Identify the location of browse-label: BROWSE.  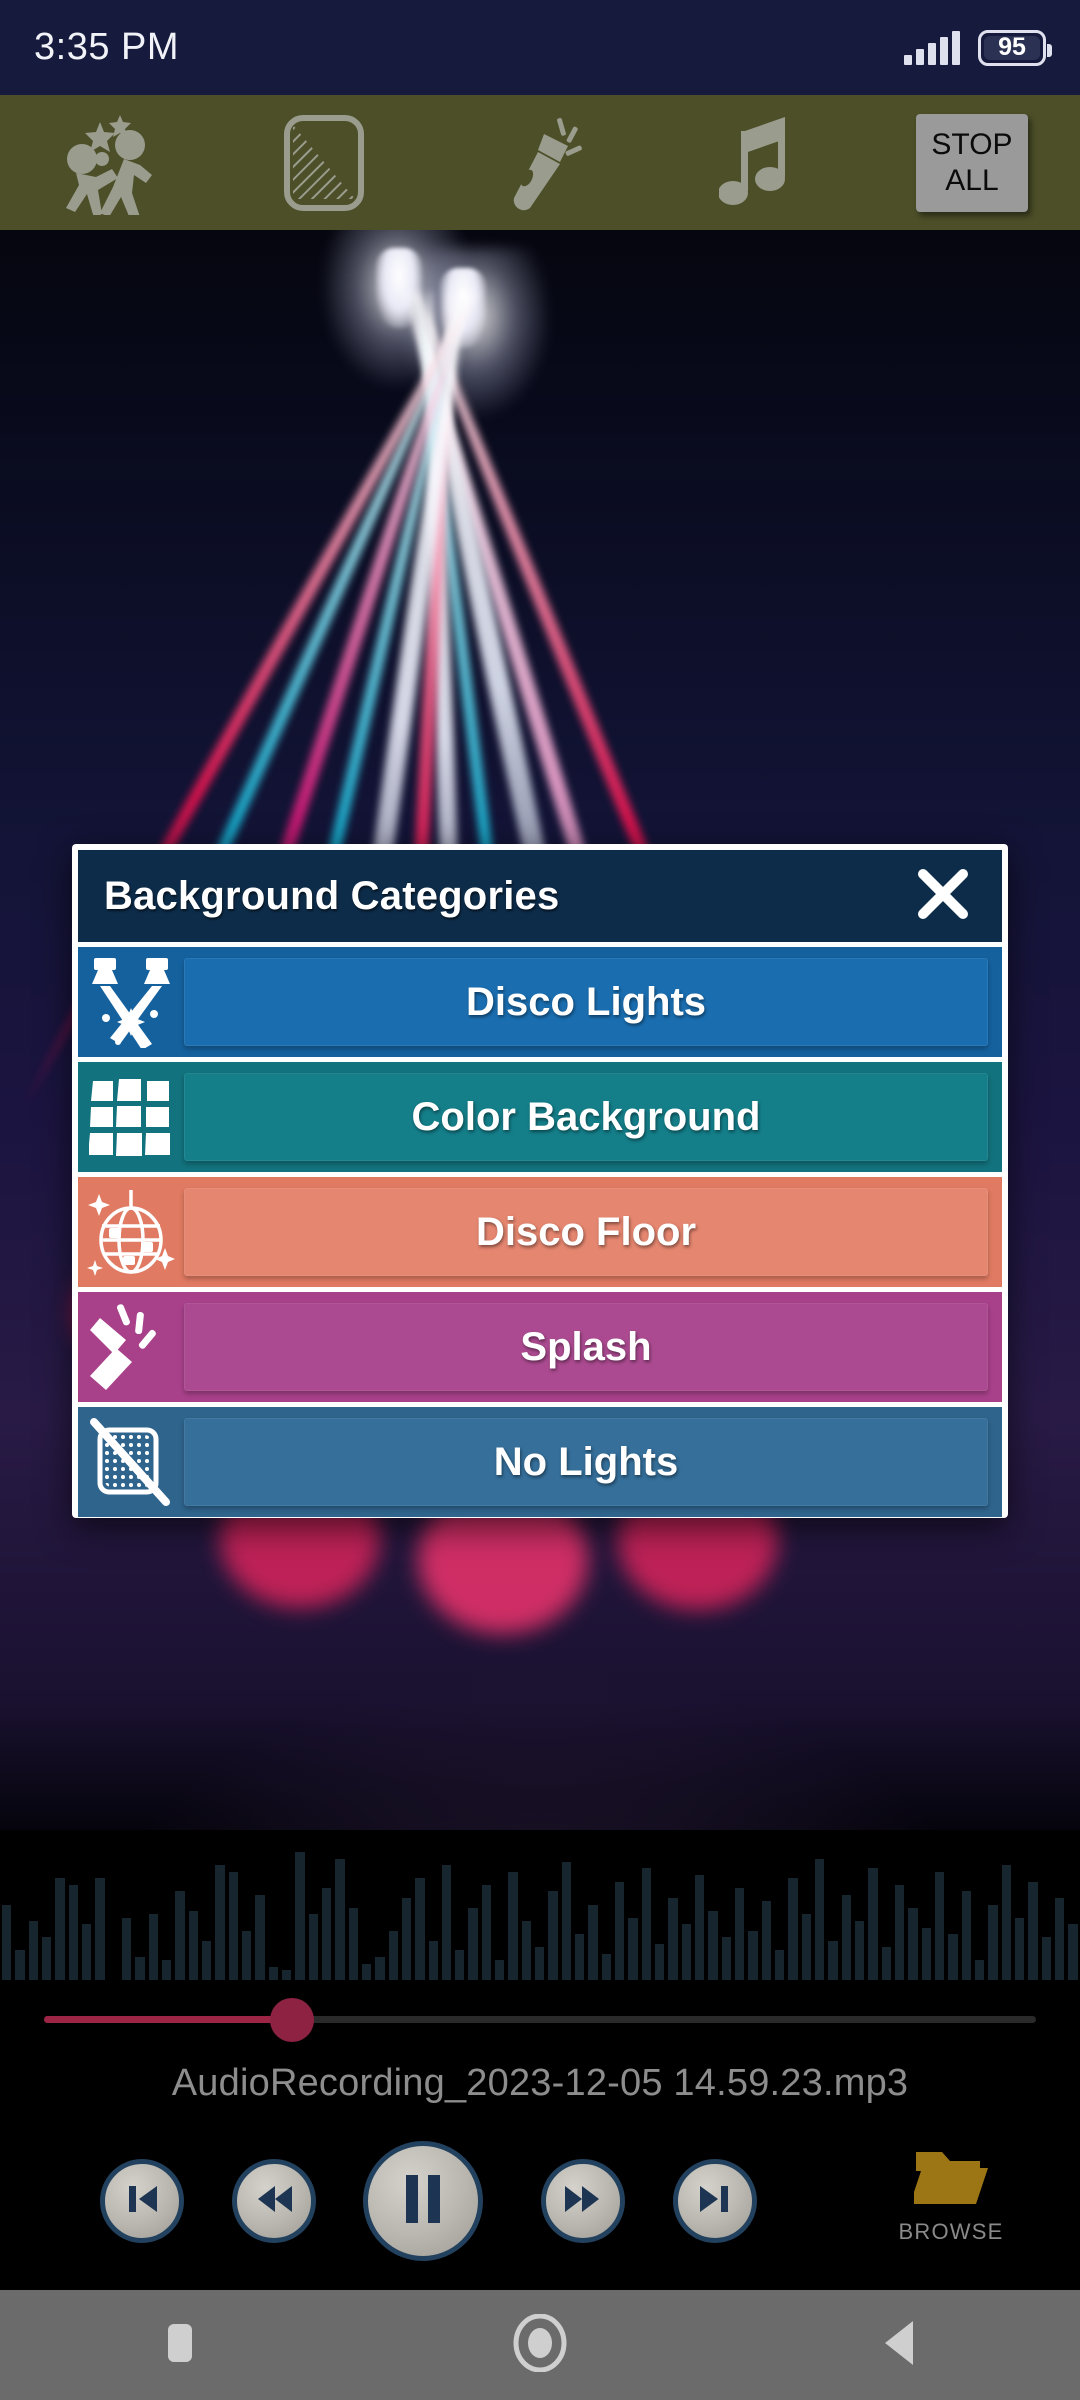
(951, 2231).